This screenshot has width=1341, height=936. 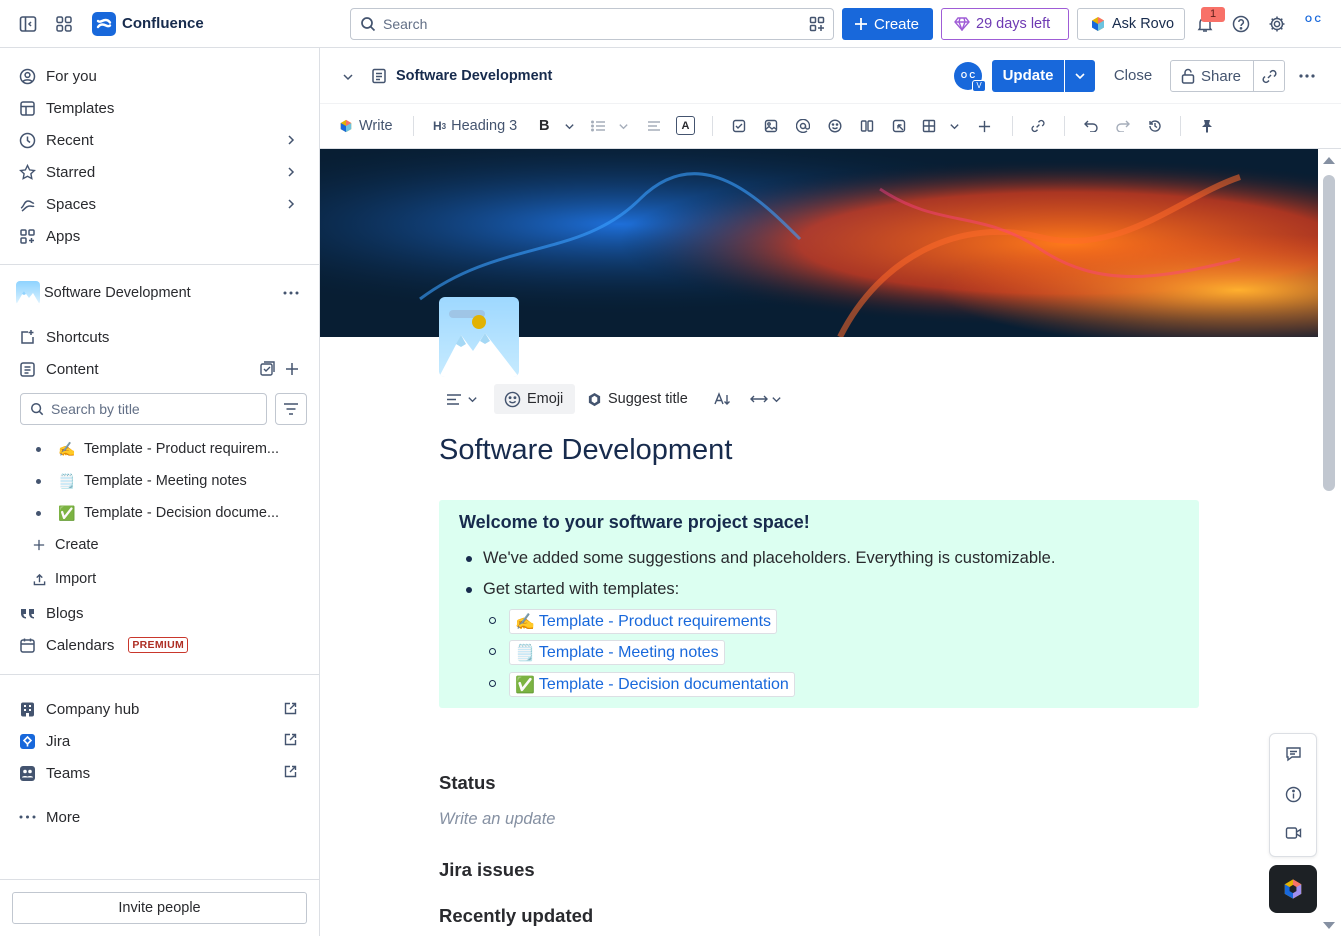 What do you see at coordinates (534, 399) in the screenshot?
I see `add-emoji-button: Emoji` at bounding box center [534, 399].